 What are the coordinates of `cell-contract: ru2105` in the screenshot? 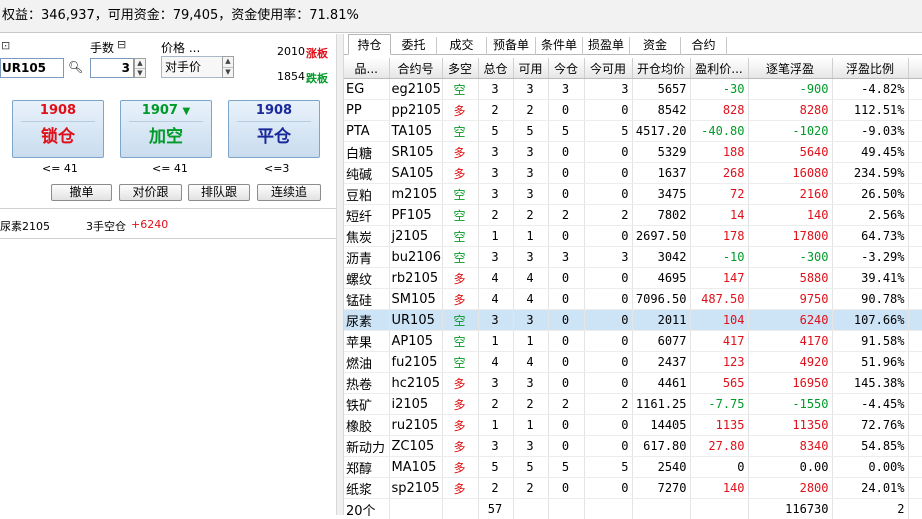 It's located at (415, 425).